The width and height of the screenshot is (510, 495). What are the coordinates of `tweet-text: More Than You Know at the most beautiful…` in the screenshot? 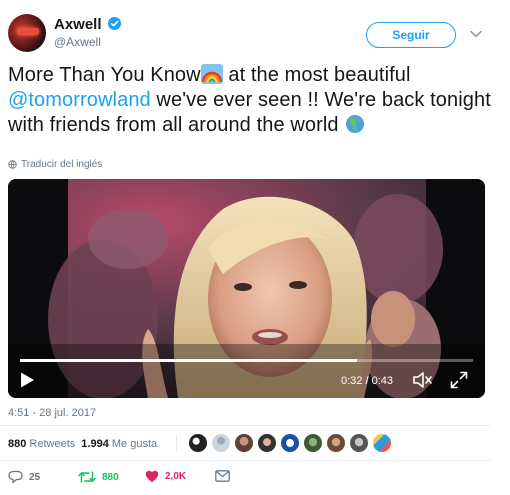 It's located at (253, 100).